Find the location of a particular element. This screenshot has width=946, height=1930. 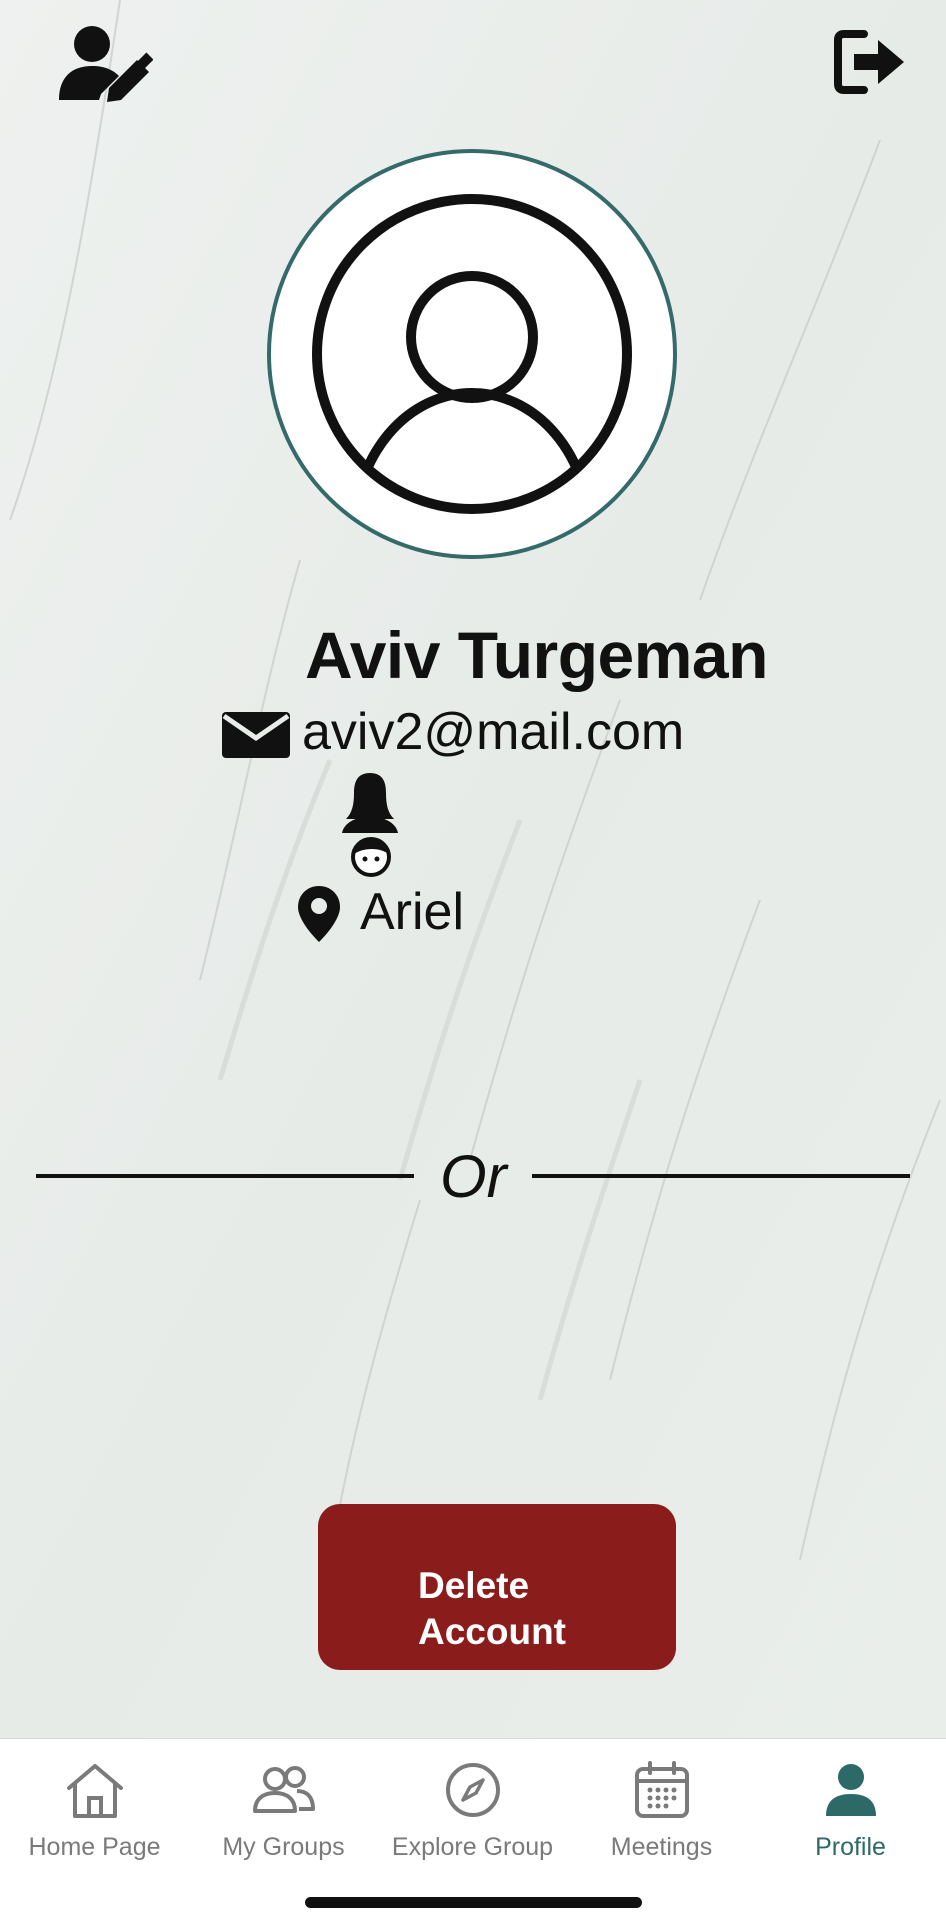

sign-out-icon is located at coordinates (869, 62).